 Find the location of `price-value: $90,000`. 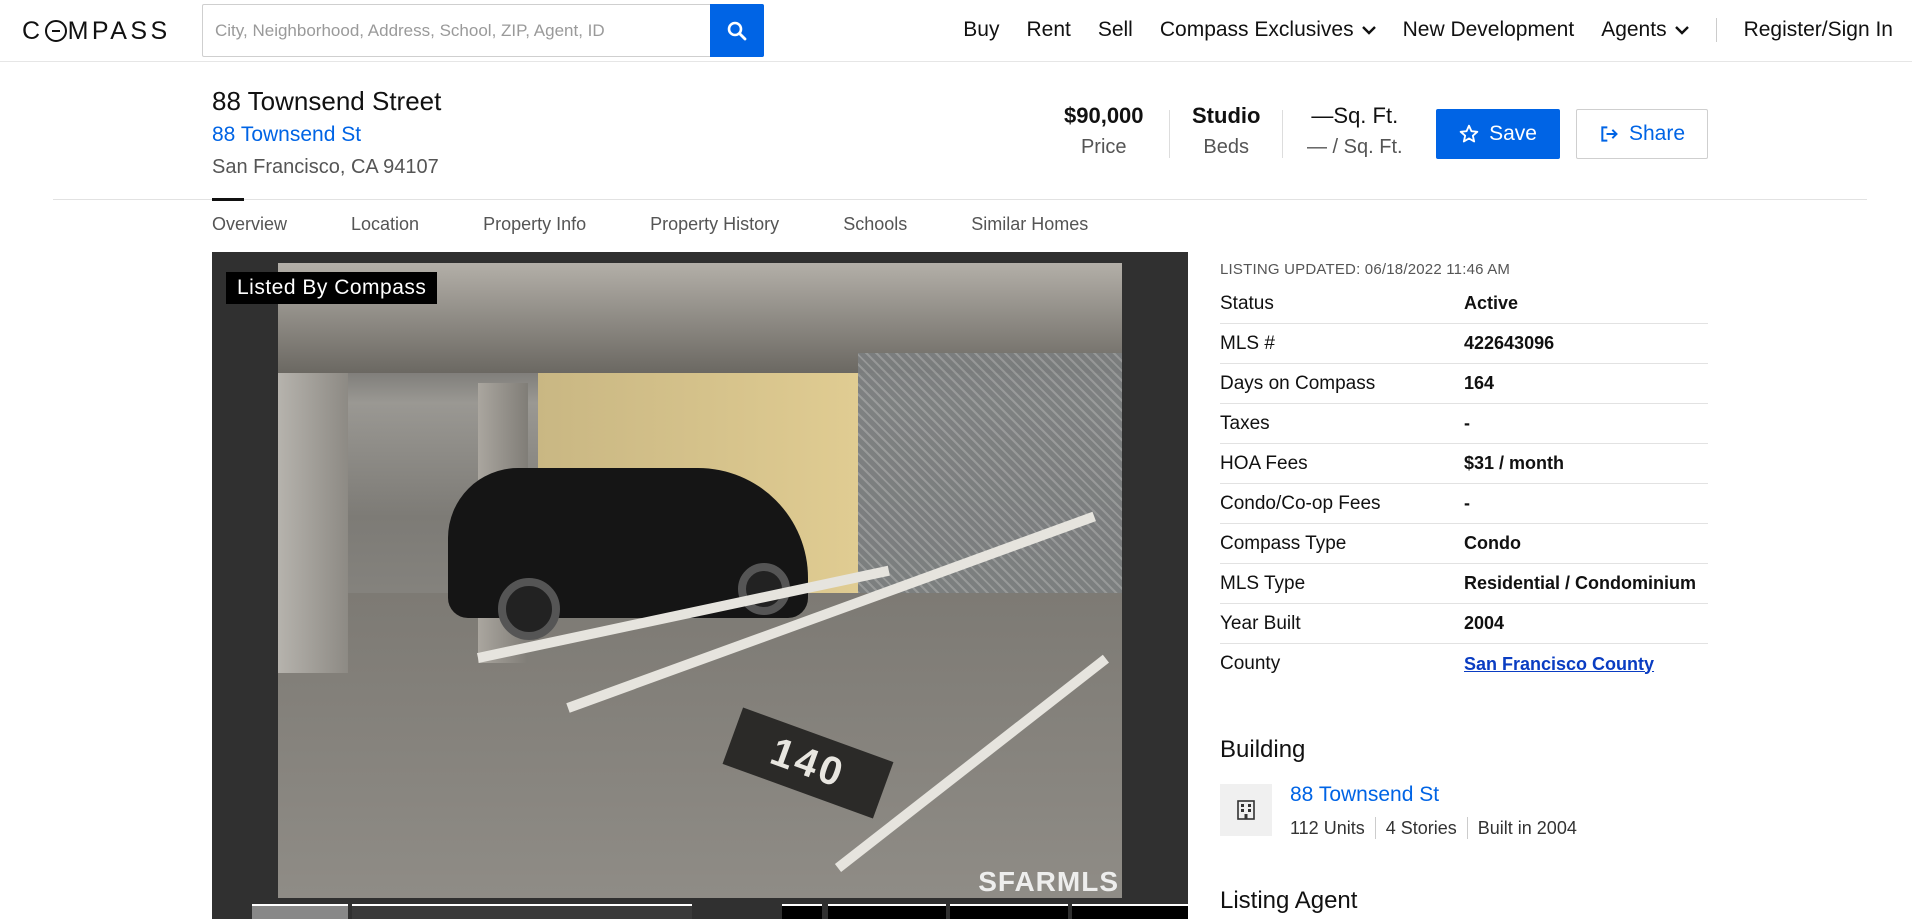

price-value: $90,000 is located at coordinates (1104, 115).